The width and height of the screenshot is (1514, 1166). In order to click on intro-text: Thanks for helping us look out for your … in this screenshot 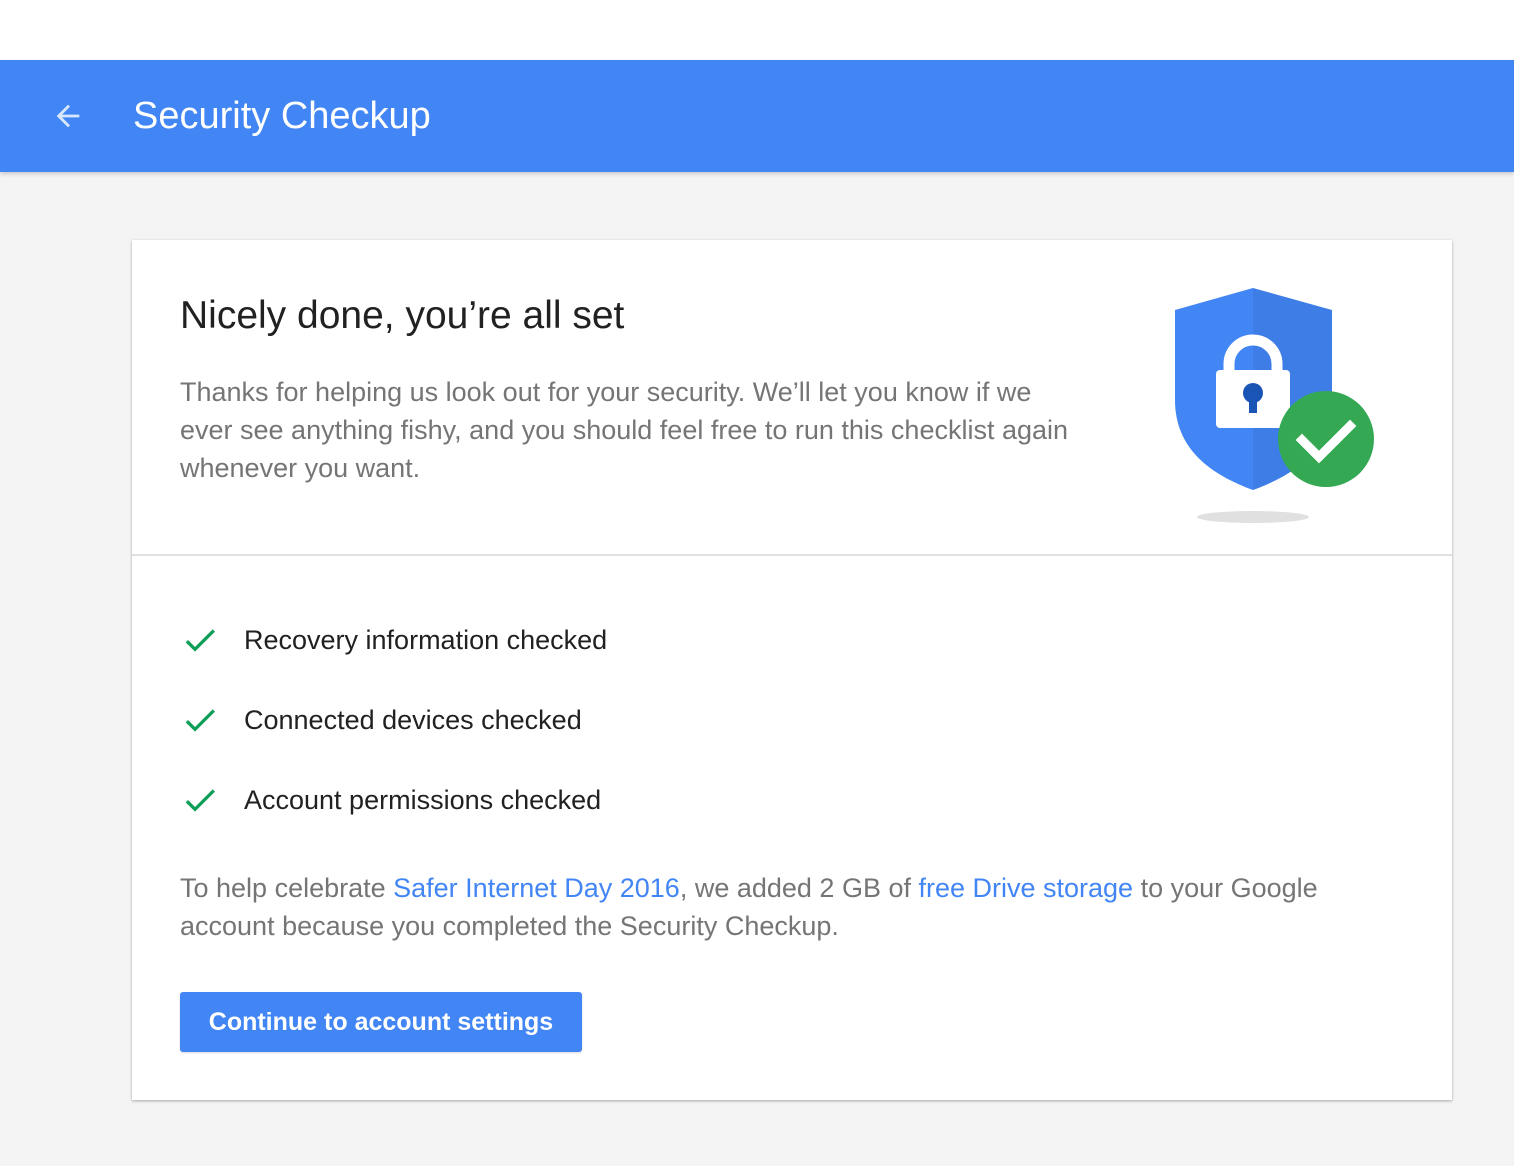, I will do `click(624, 430)`.